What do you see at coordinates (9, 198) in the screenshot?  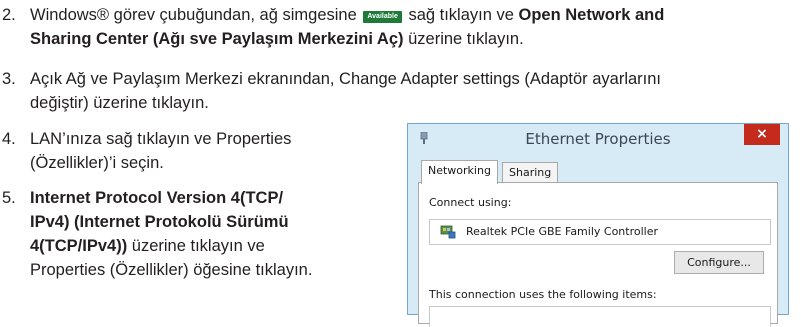 I see `step-number: 5.` at bounding box center [9, 198].